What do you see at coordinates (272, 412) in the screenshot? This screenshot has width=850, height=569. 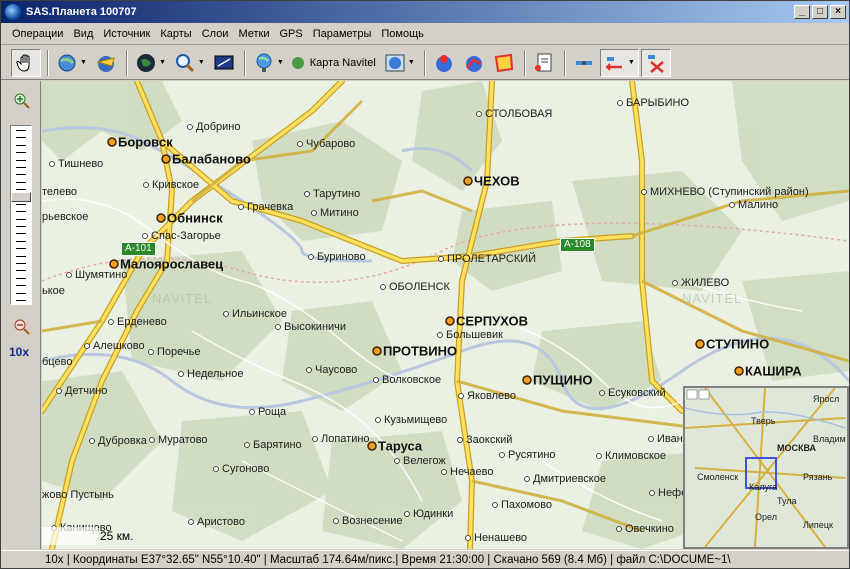 I see `city-label: Роща` at bounding box center [272, 412].